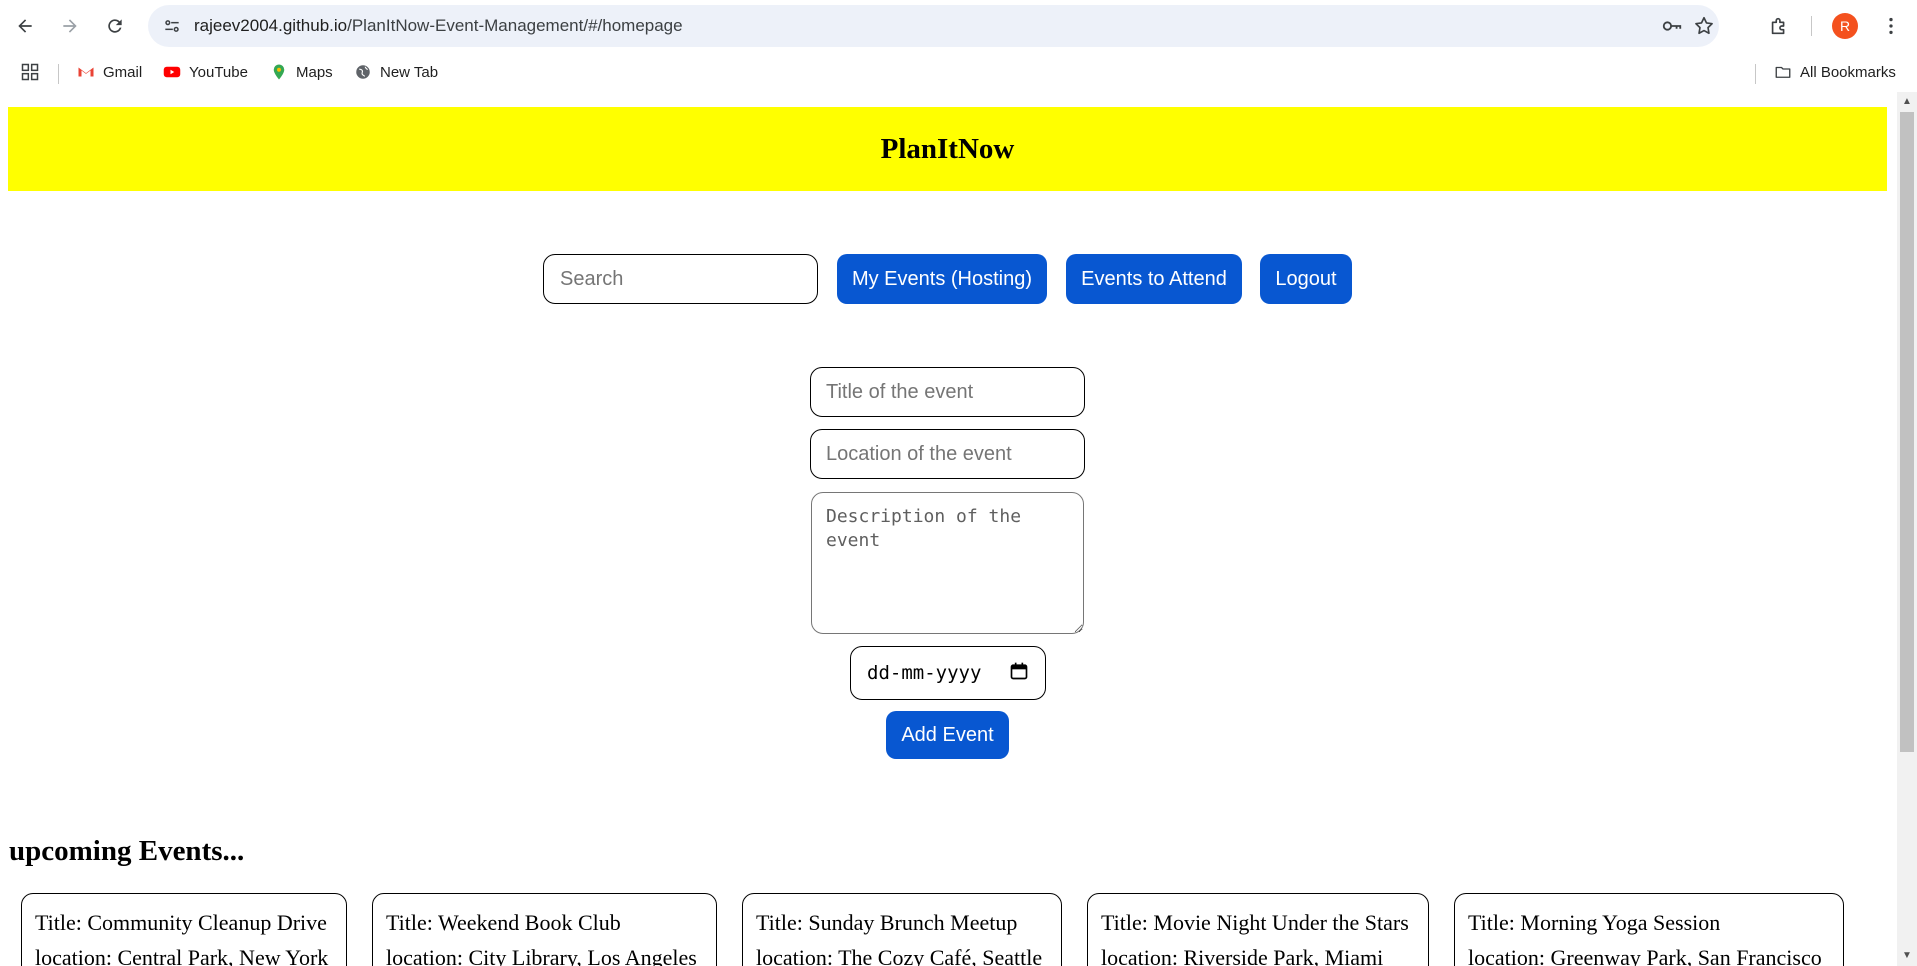 The width and height of the screenshot is (1917, 966). I want to click on bookmark-label: Gmail, so click(123, 72).